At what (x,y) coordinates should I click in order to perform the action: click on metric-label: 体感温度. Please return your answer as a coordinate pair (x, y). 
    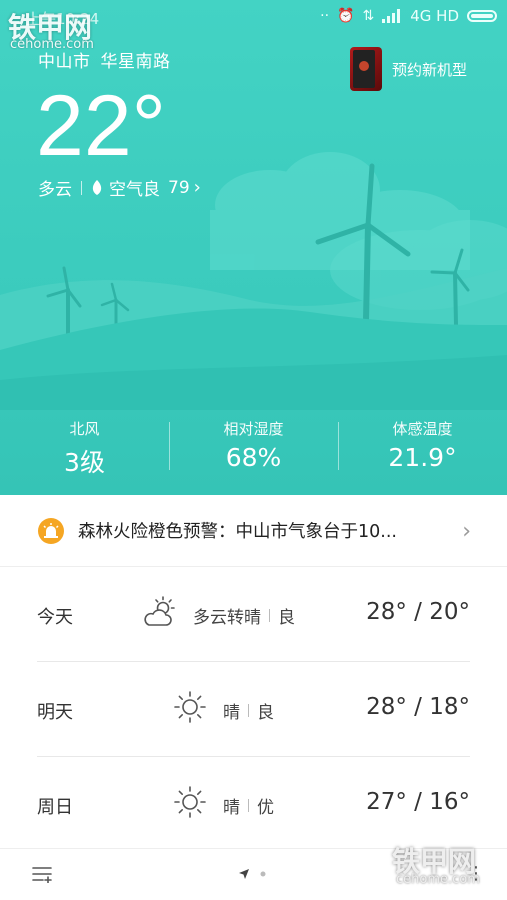
    Looking at the image, I should click on (422, 429).